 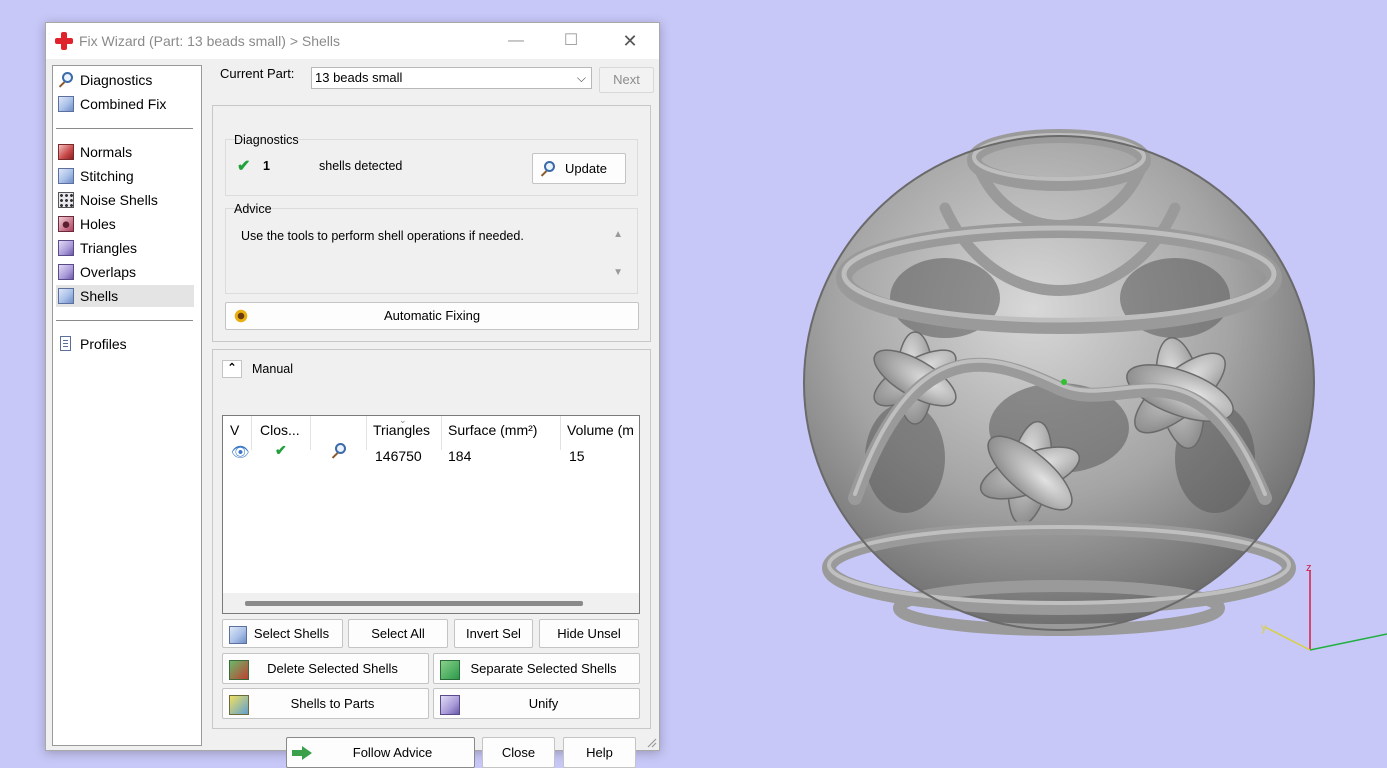 I want to click on horizontal-scrollbar, so click(x=431, y=603).